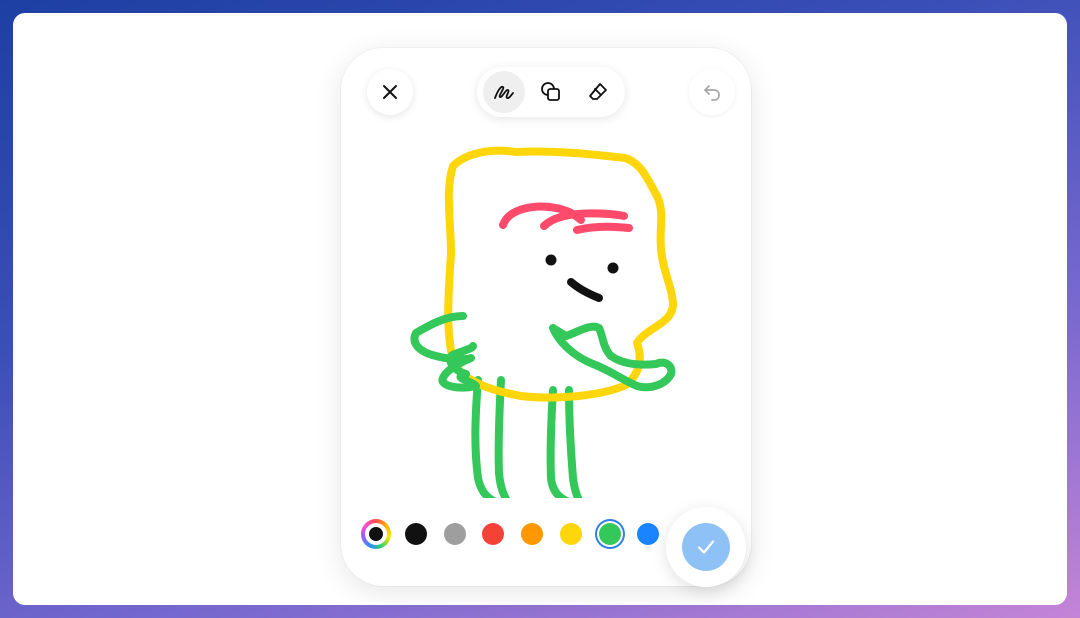  I want to click on shapes-icon, so click(550, 91).